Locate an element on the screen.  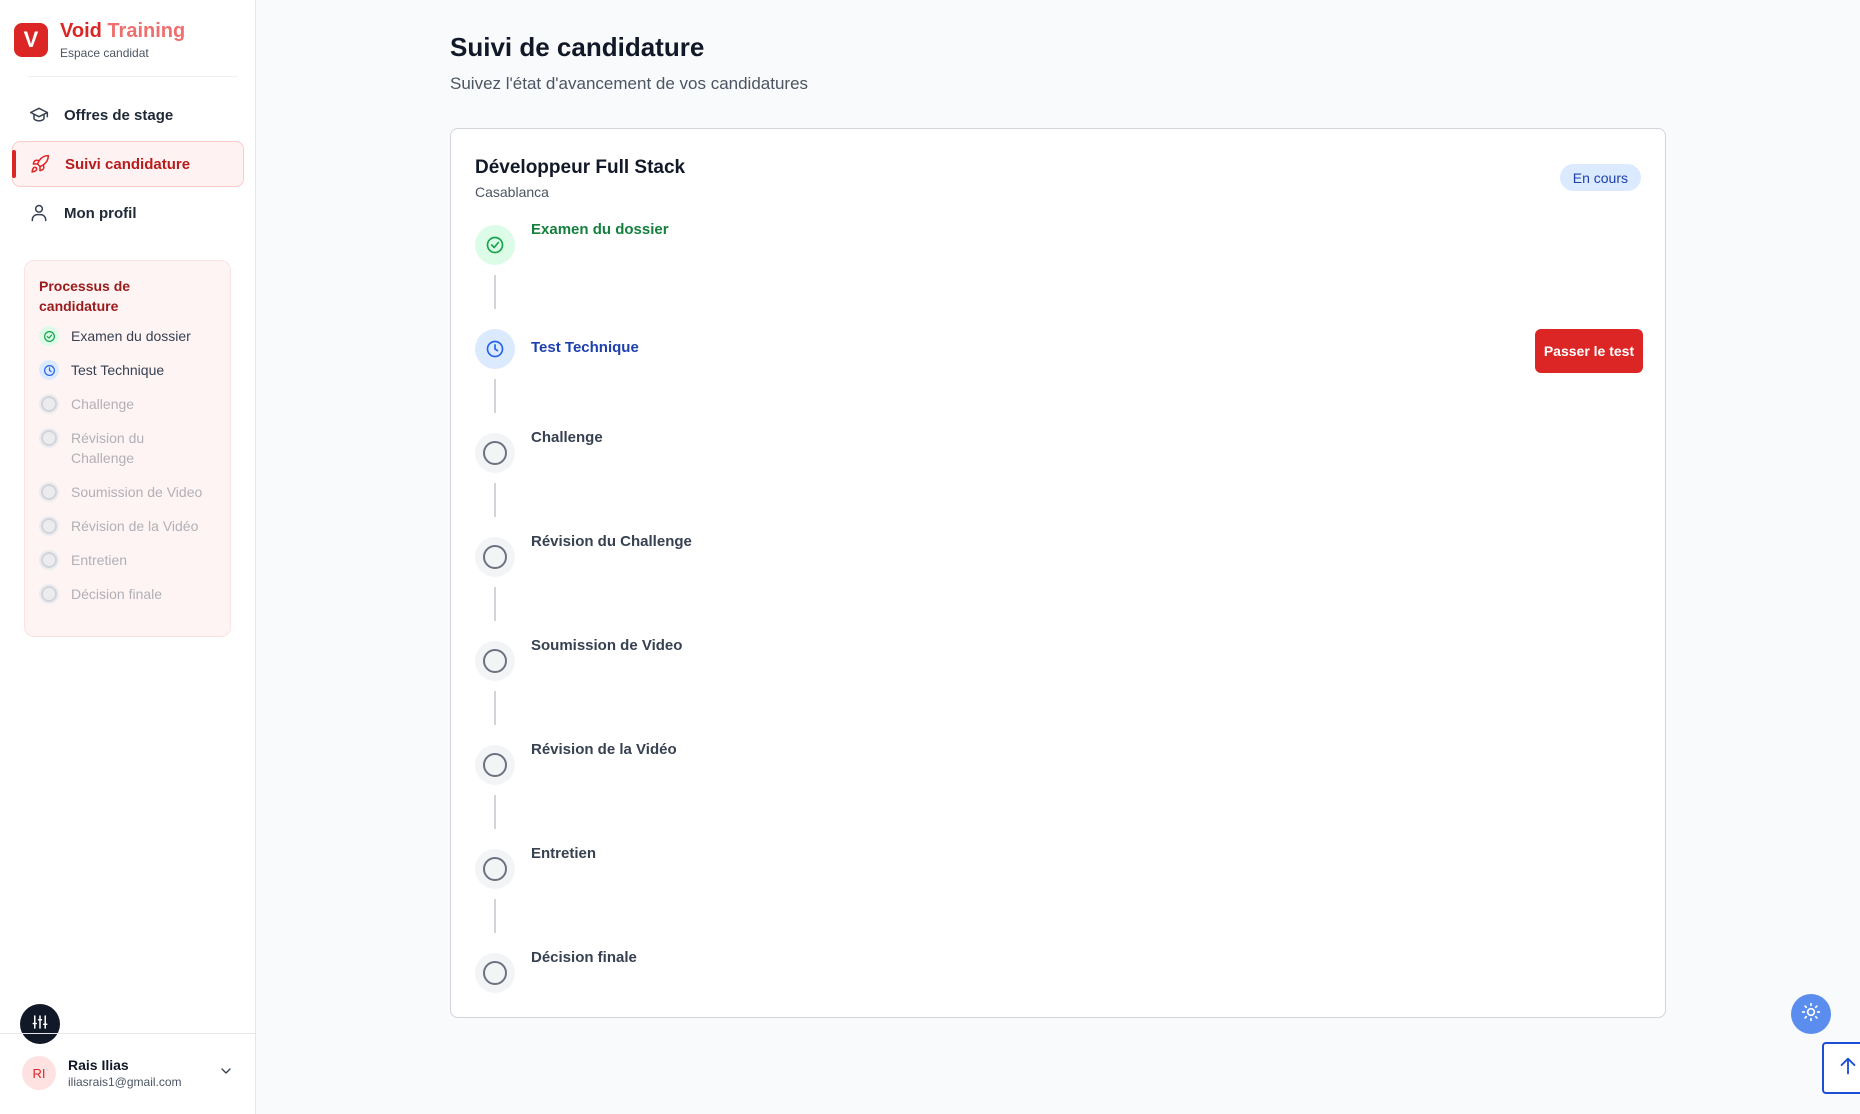
process-step: Décision finale is located at coordinates (127, 594).